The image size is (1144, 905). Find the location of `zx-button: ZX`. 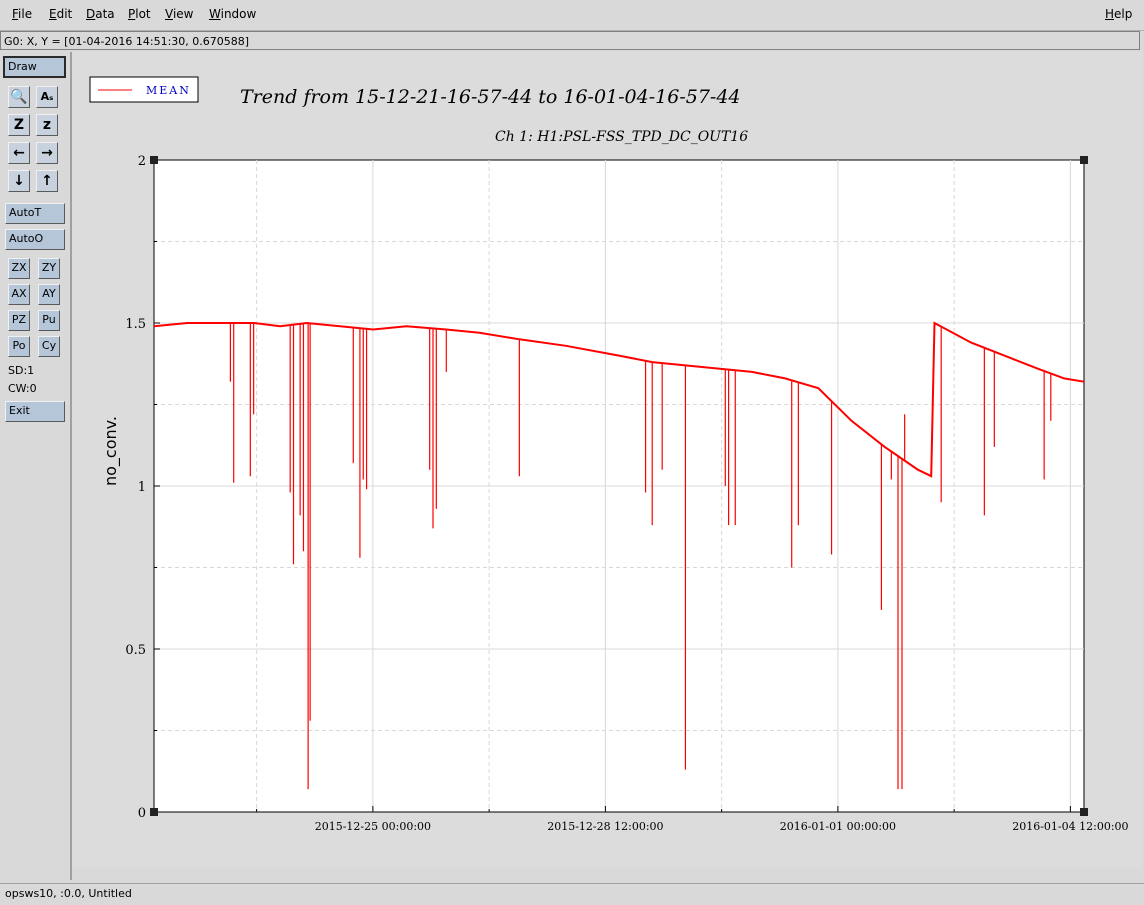

zx-button: ZX is located at coordinates (19, 268).